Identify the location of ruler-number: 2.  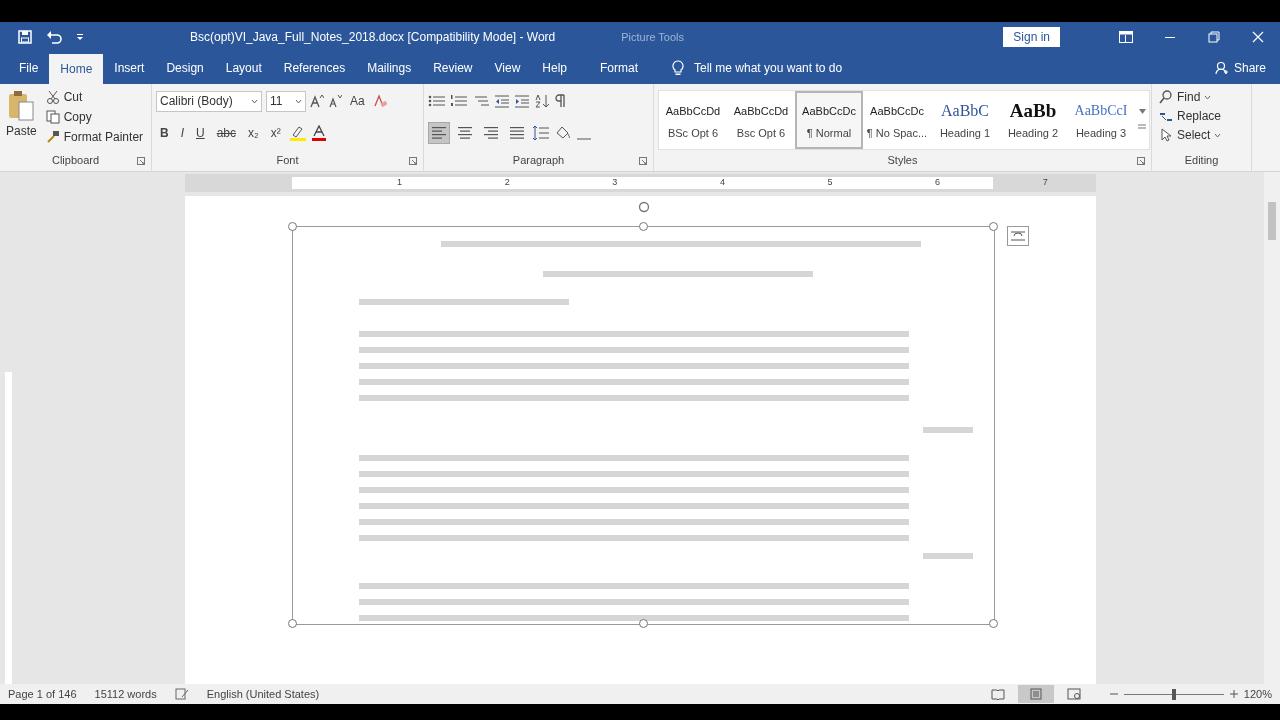
(507, 182).